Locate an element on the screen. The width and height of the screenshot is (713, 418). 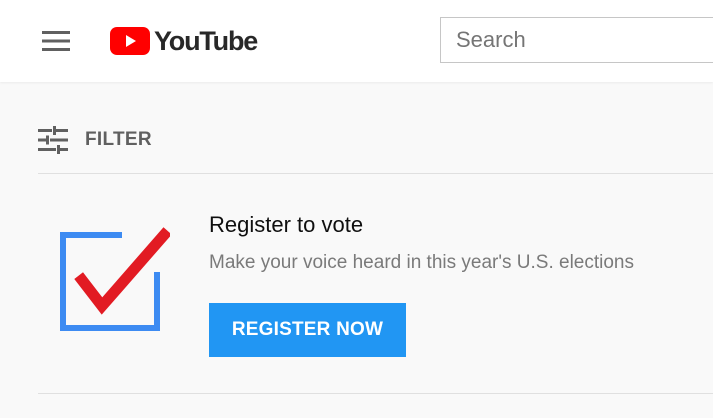
filter-button: FILTER is located at coordinates (95, 140).